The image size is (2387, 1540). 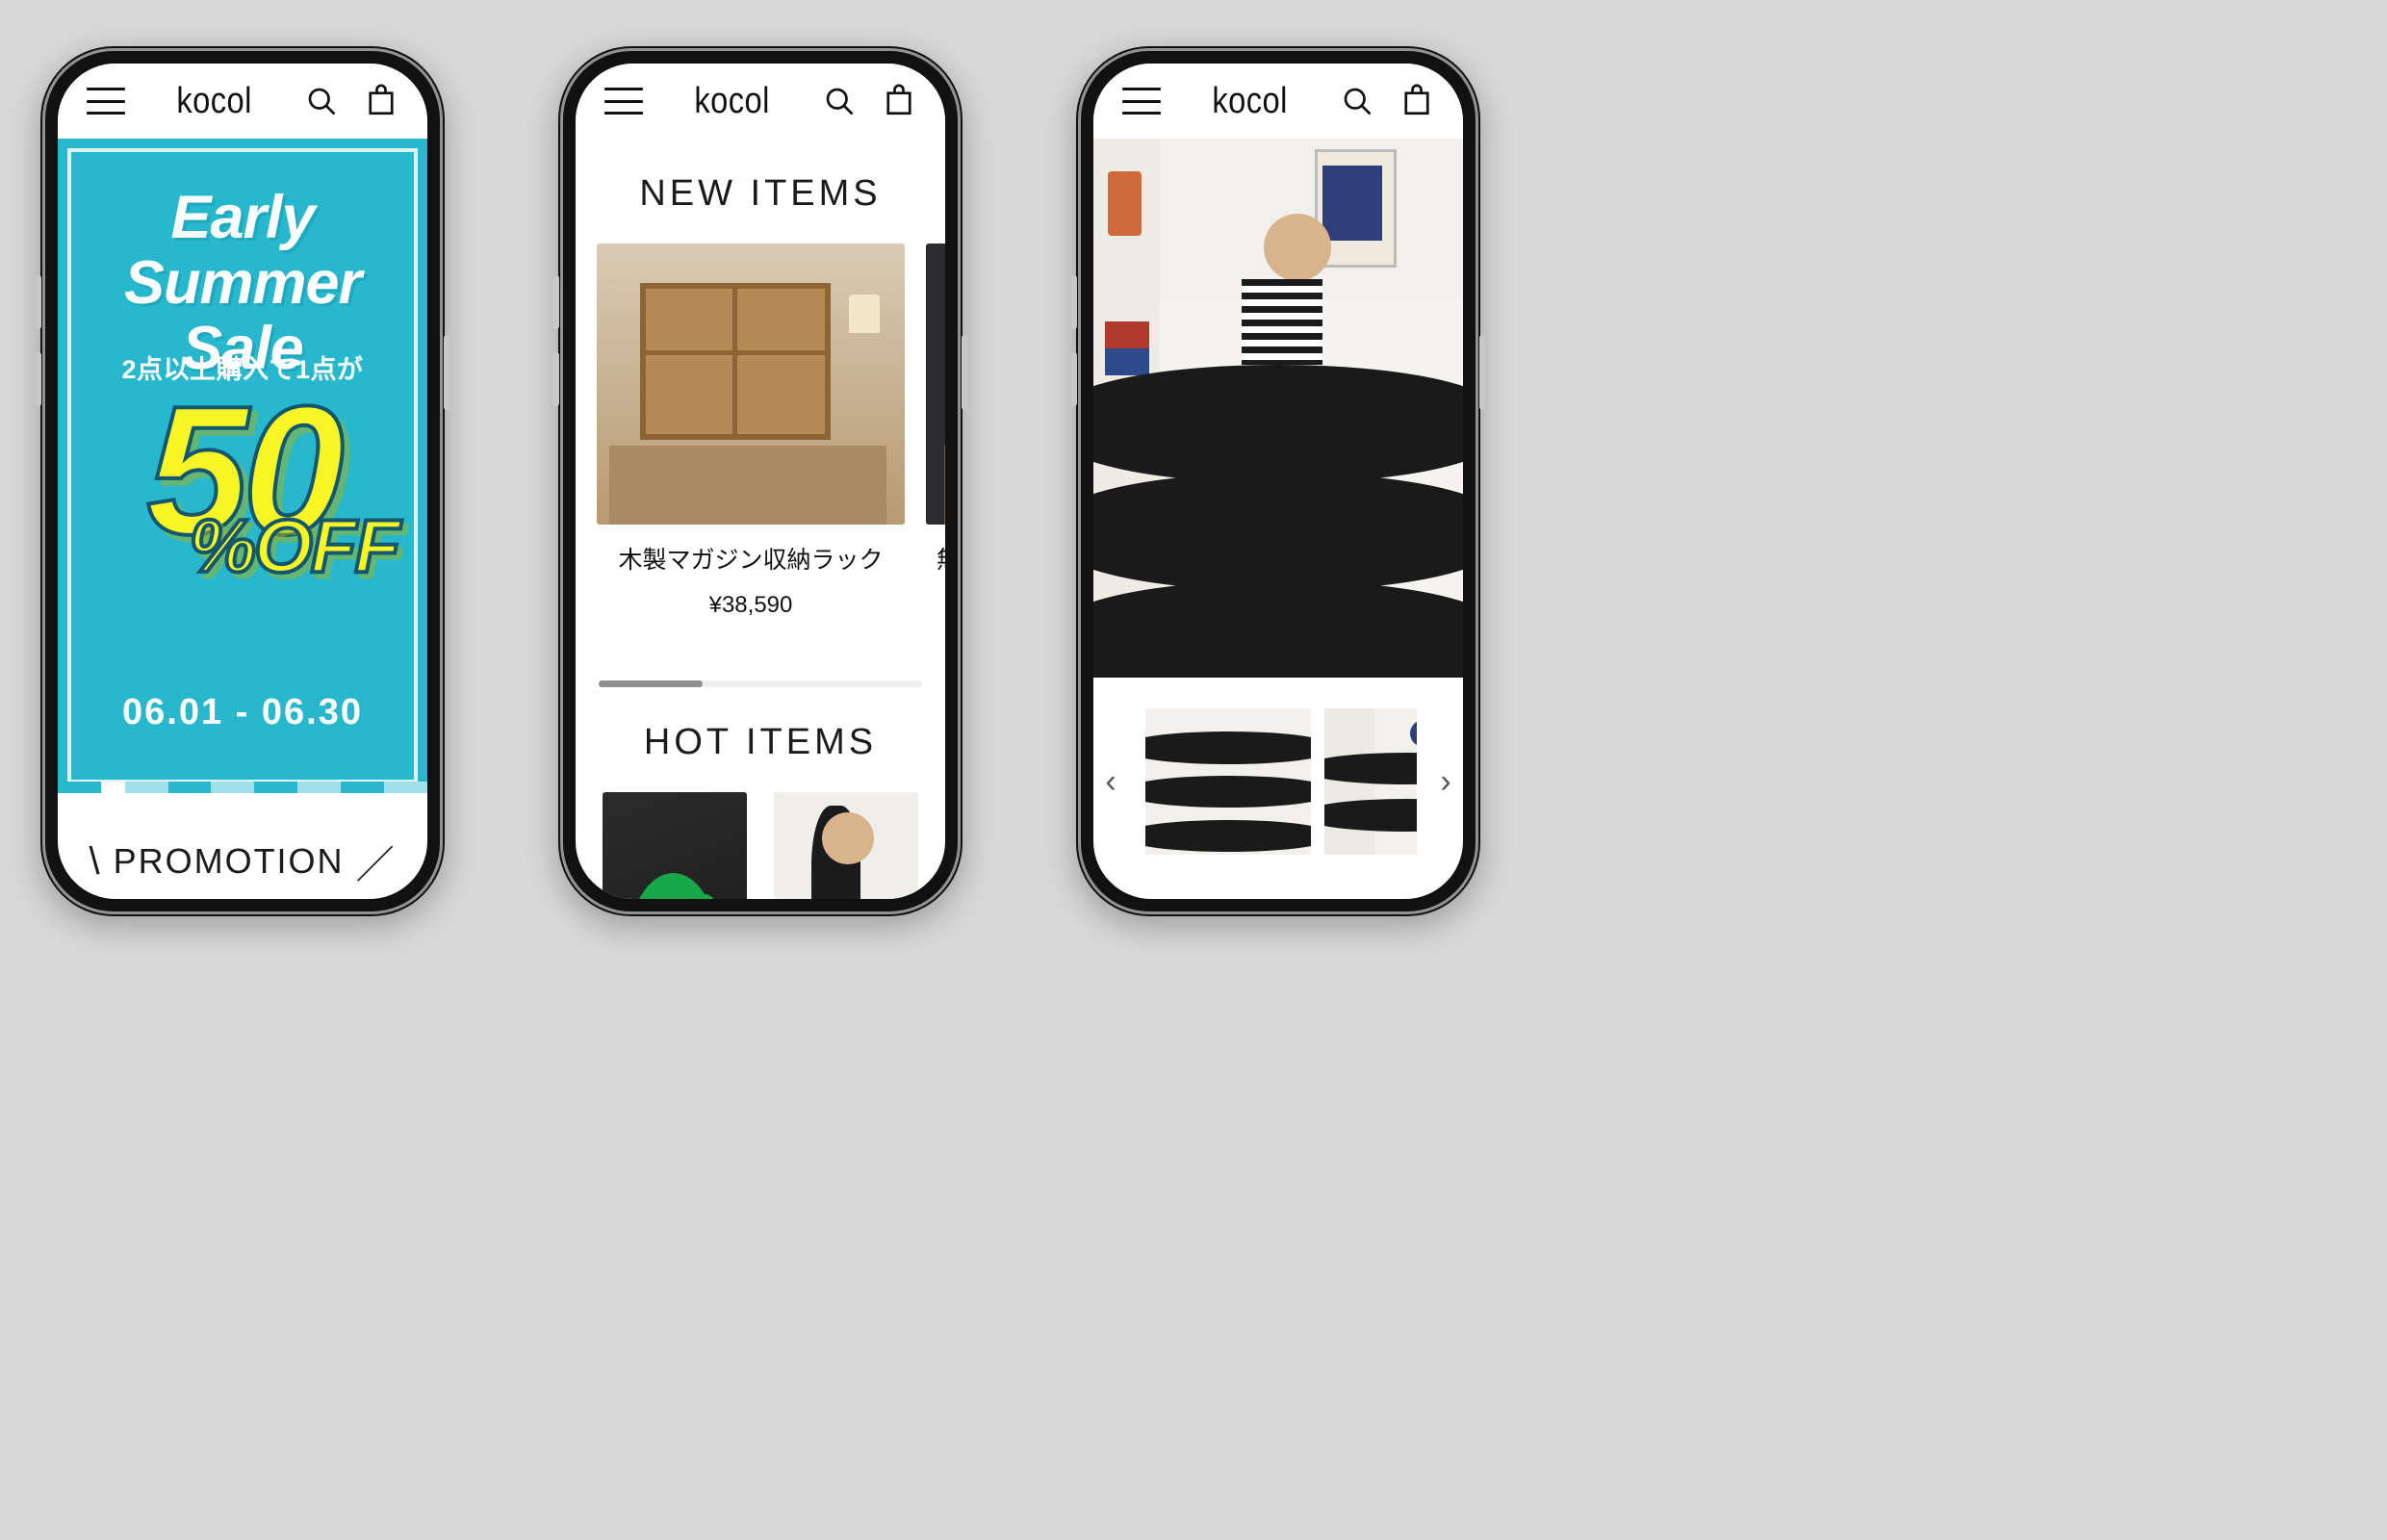 I want to click on chevron-right-icon: ›, so click(x=1445, y=781).